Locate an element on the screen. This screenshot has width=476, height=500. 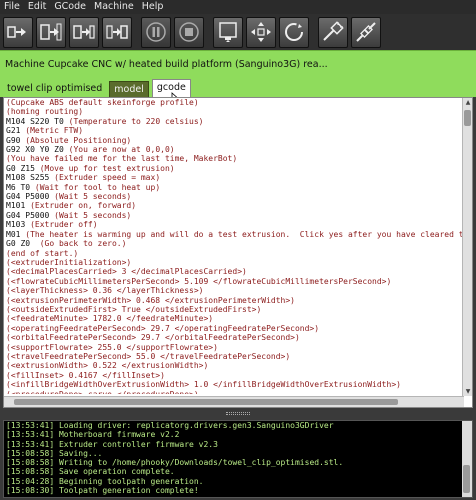
console-scrollbar is located at coordinates (467, 459).